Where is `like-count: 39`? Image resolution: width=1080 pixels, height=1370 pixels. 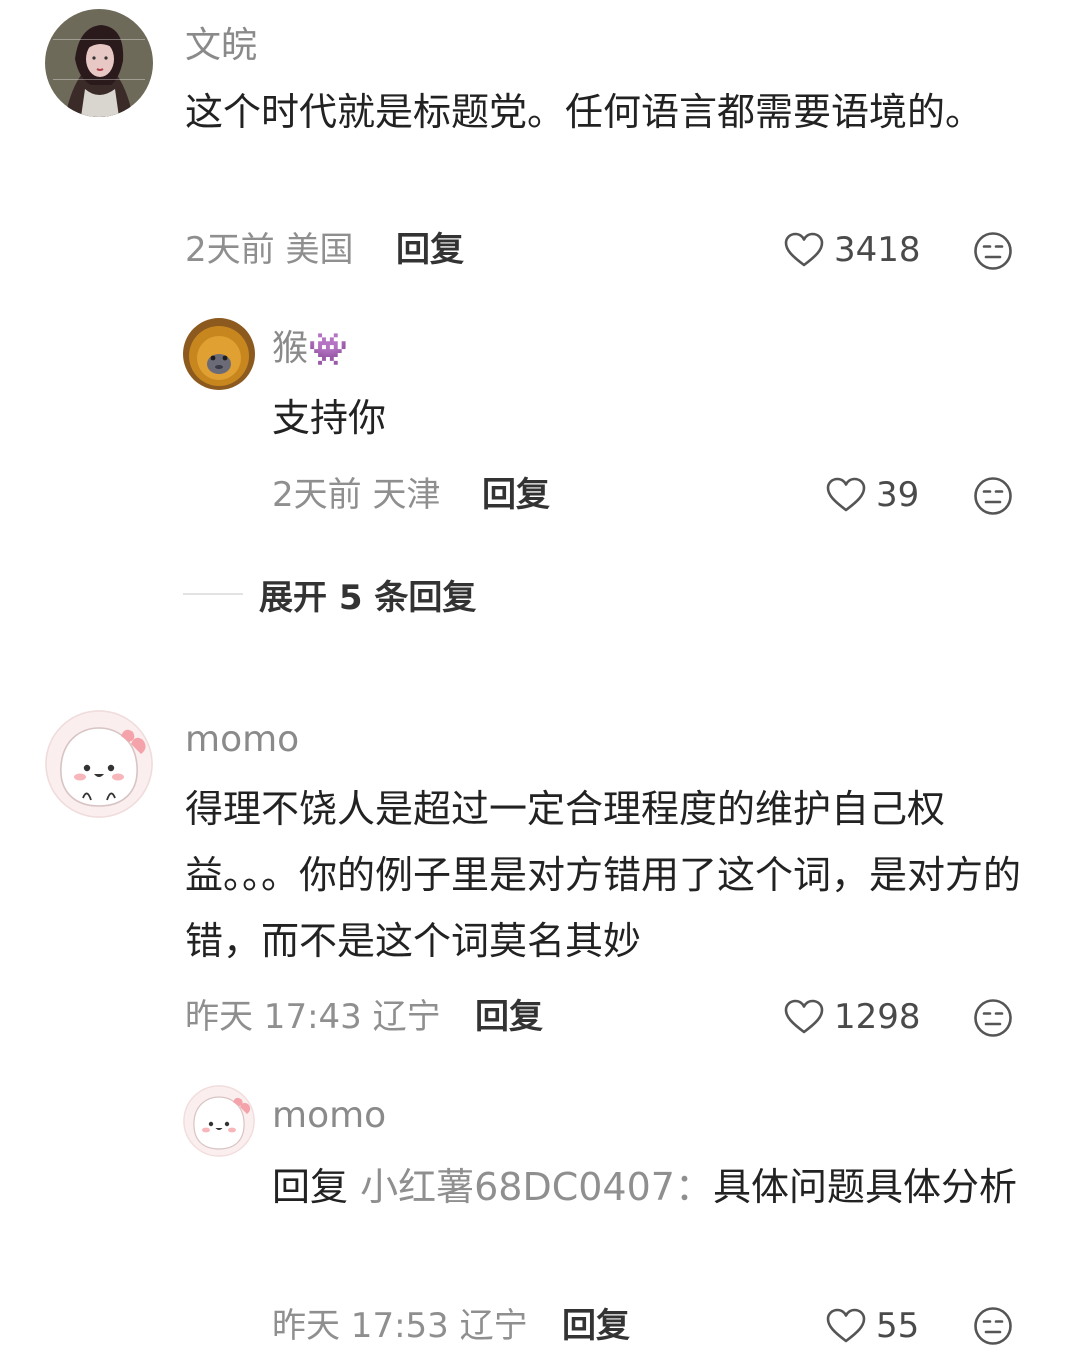 like-count: 39 is located at coordinates (898, 495).